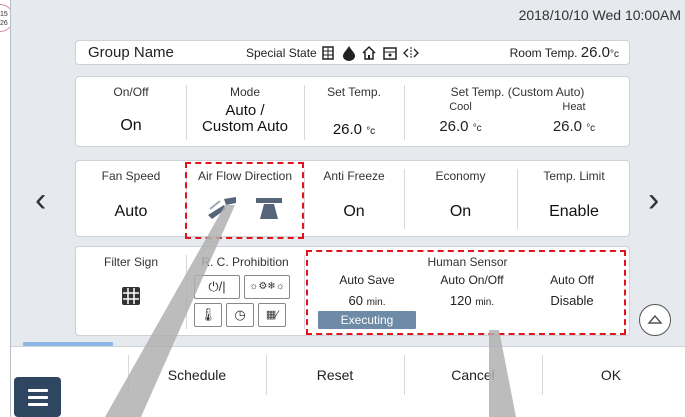 This screenshot has width=685, height=417. Describe the element at coordinates (4, 14) in the screenshot. I see `scrap-line-1: 15` at that location.